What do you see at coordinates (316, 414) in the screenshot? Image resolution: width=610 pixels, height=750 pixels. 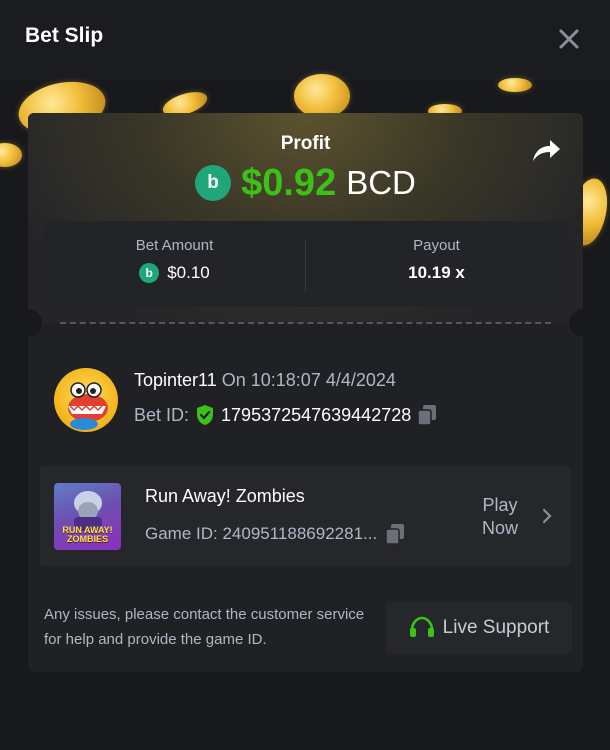 I see `bet-id: 1795372547639442728` at bounding box center [316, 414].